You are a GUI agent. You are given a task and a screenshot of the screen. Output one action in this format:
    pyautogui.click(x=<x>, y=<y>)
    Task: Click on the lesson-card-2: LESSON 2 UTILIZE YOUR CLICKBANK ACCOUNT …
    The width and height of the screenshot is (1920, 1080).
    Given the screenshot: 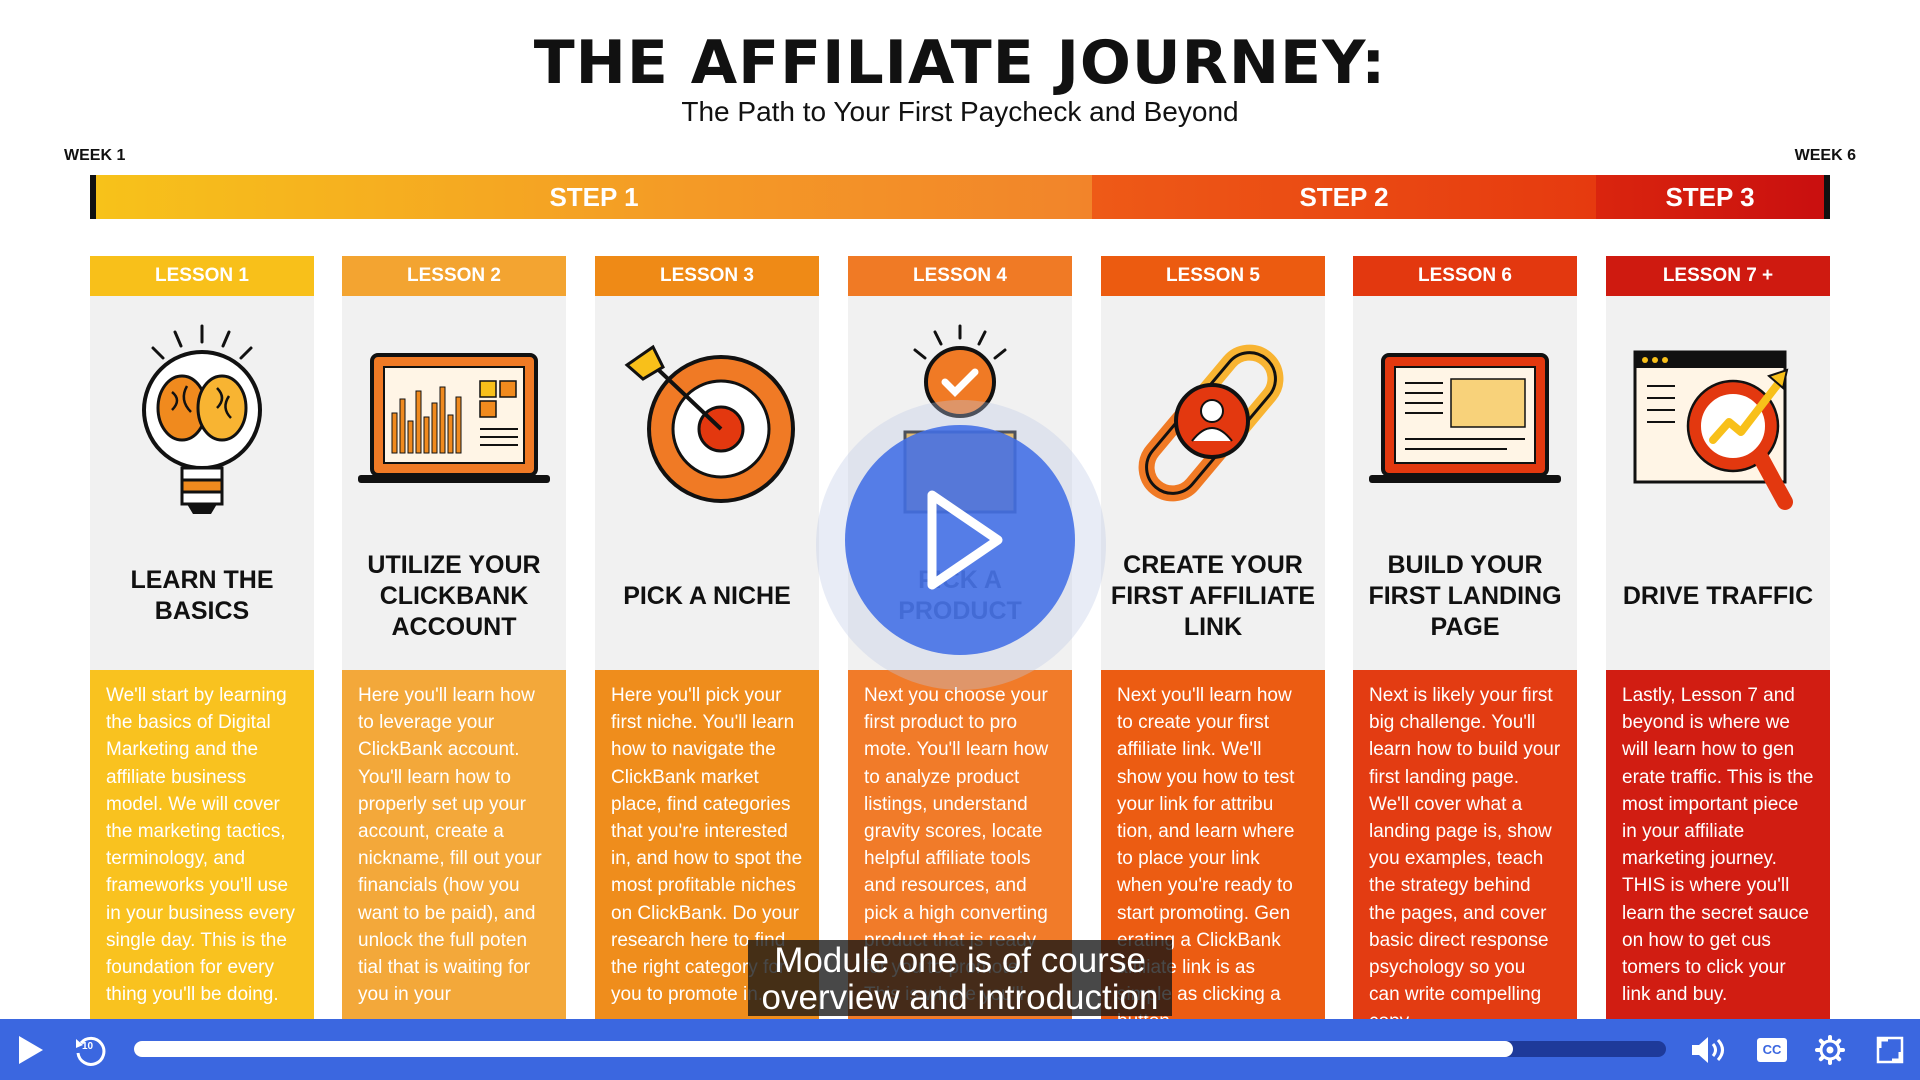 What is the action you would take?
    pyautogui.click(x=454, y=651)
    